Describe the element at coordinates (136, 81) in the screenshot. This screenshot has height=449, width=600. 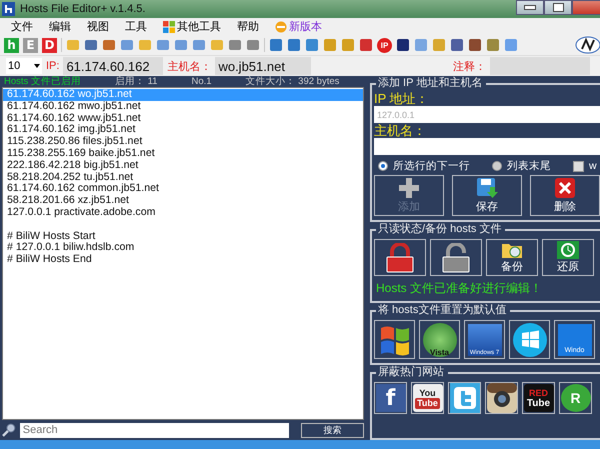
I see `status-text: 启用： 11` at that location.